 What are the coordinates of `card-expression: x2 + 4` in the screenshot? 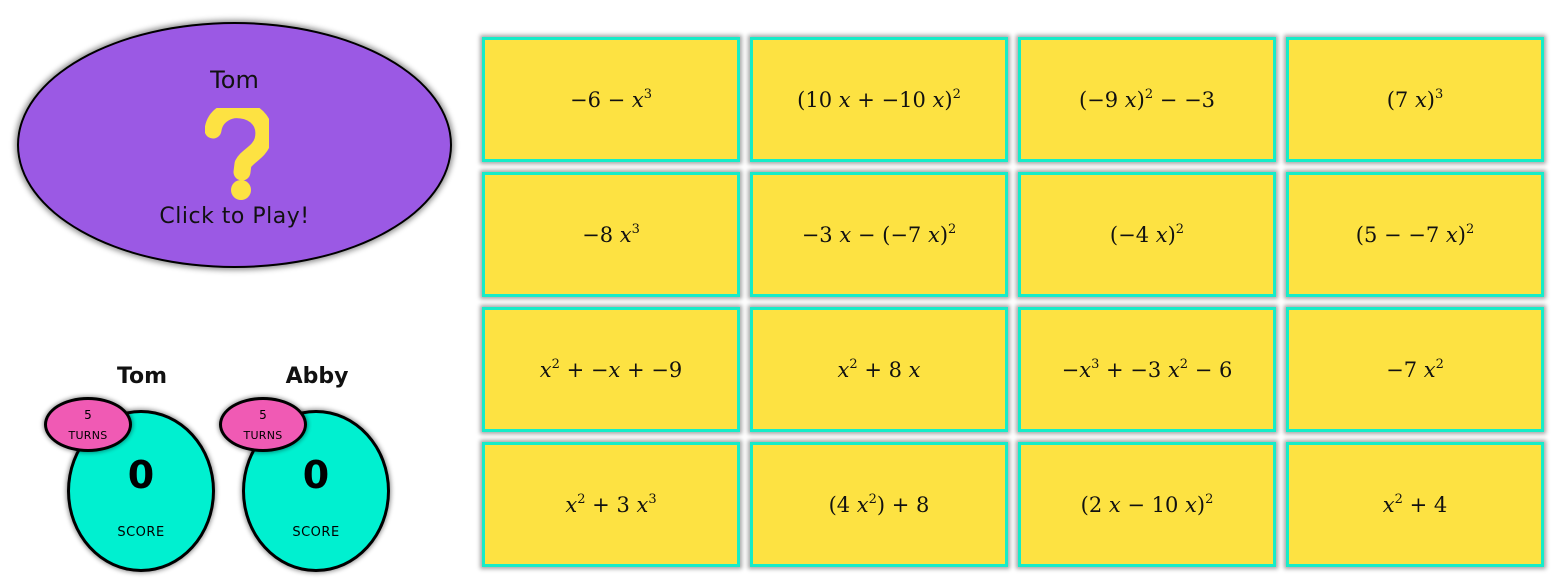 It's located at (1415, 504).